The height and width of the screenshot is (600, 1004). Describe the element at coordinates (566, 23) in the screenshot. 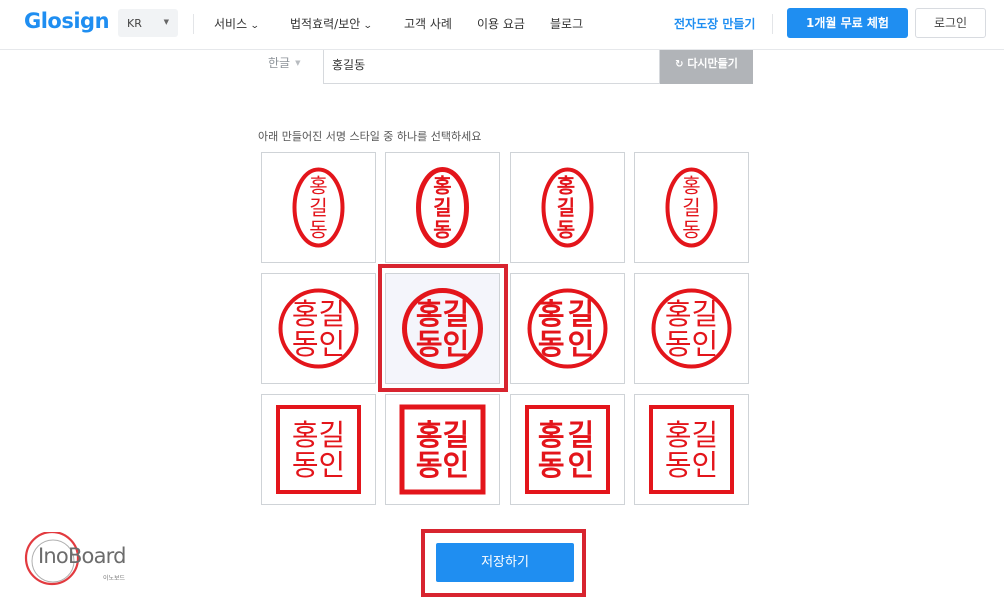

I see `nav-item-blog: 블로그` at that location.